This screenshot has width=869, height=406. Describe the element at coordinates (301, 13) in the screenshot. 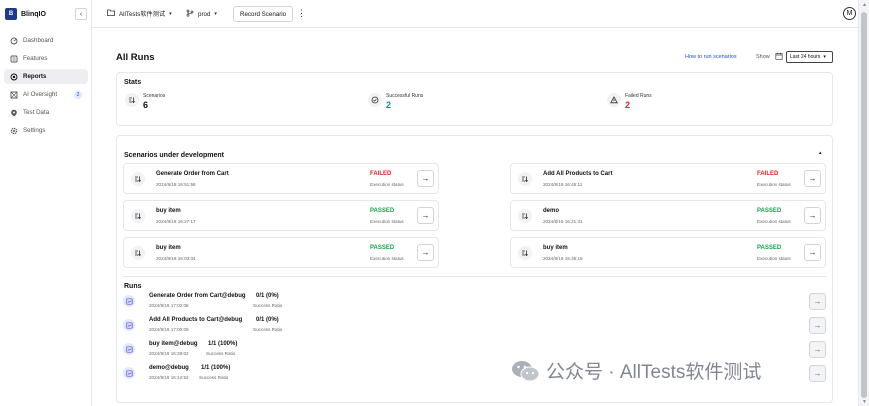

I see `more-options-icon: ⋮` at that location.